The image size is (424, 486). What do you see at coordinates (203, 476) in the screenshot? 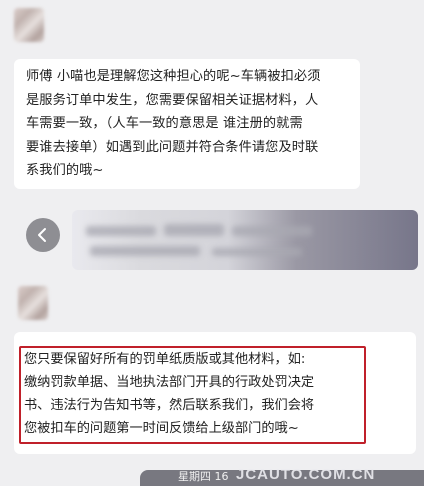
I see `timestamp: 星期四 16` at bounding box center [203, 476].